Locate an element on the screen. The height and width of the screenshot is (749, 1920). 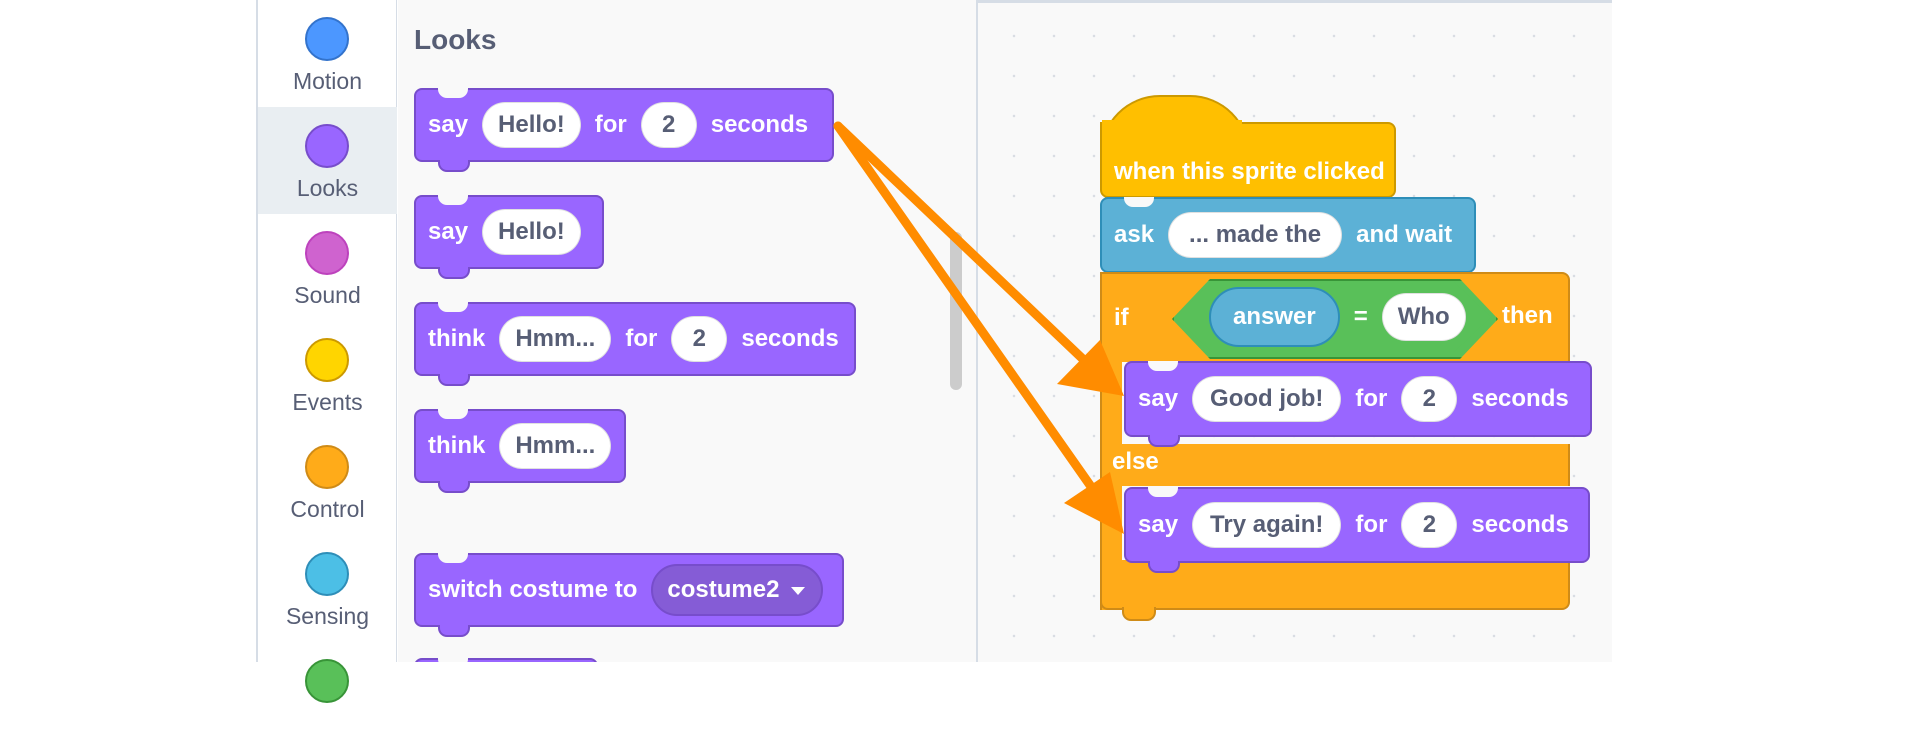
category-looks: Looks is located at coordinates (327, 160).